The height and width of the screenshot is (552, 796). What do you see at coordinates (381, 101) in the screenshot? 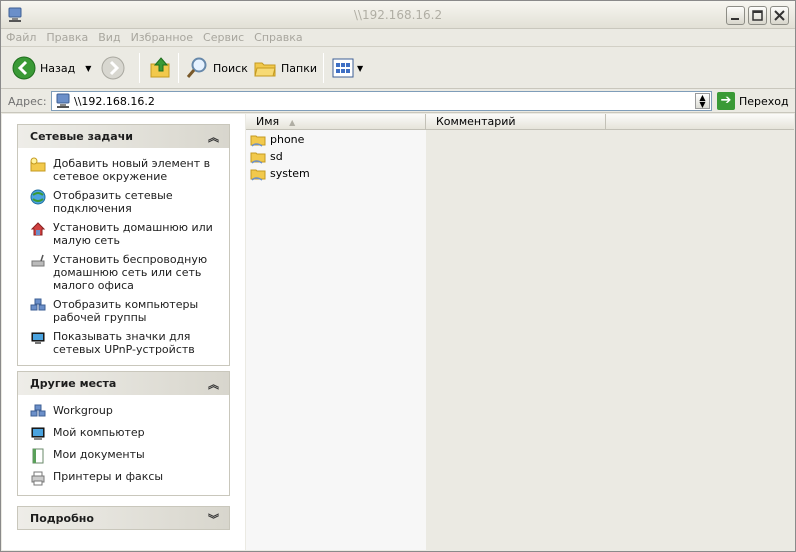
I see `address-input: \\192.168.16.2 ▲ ▼` at bounding box center [381, 101].